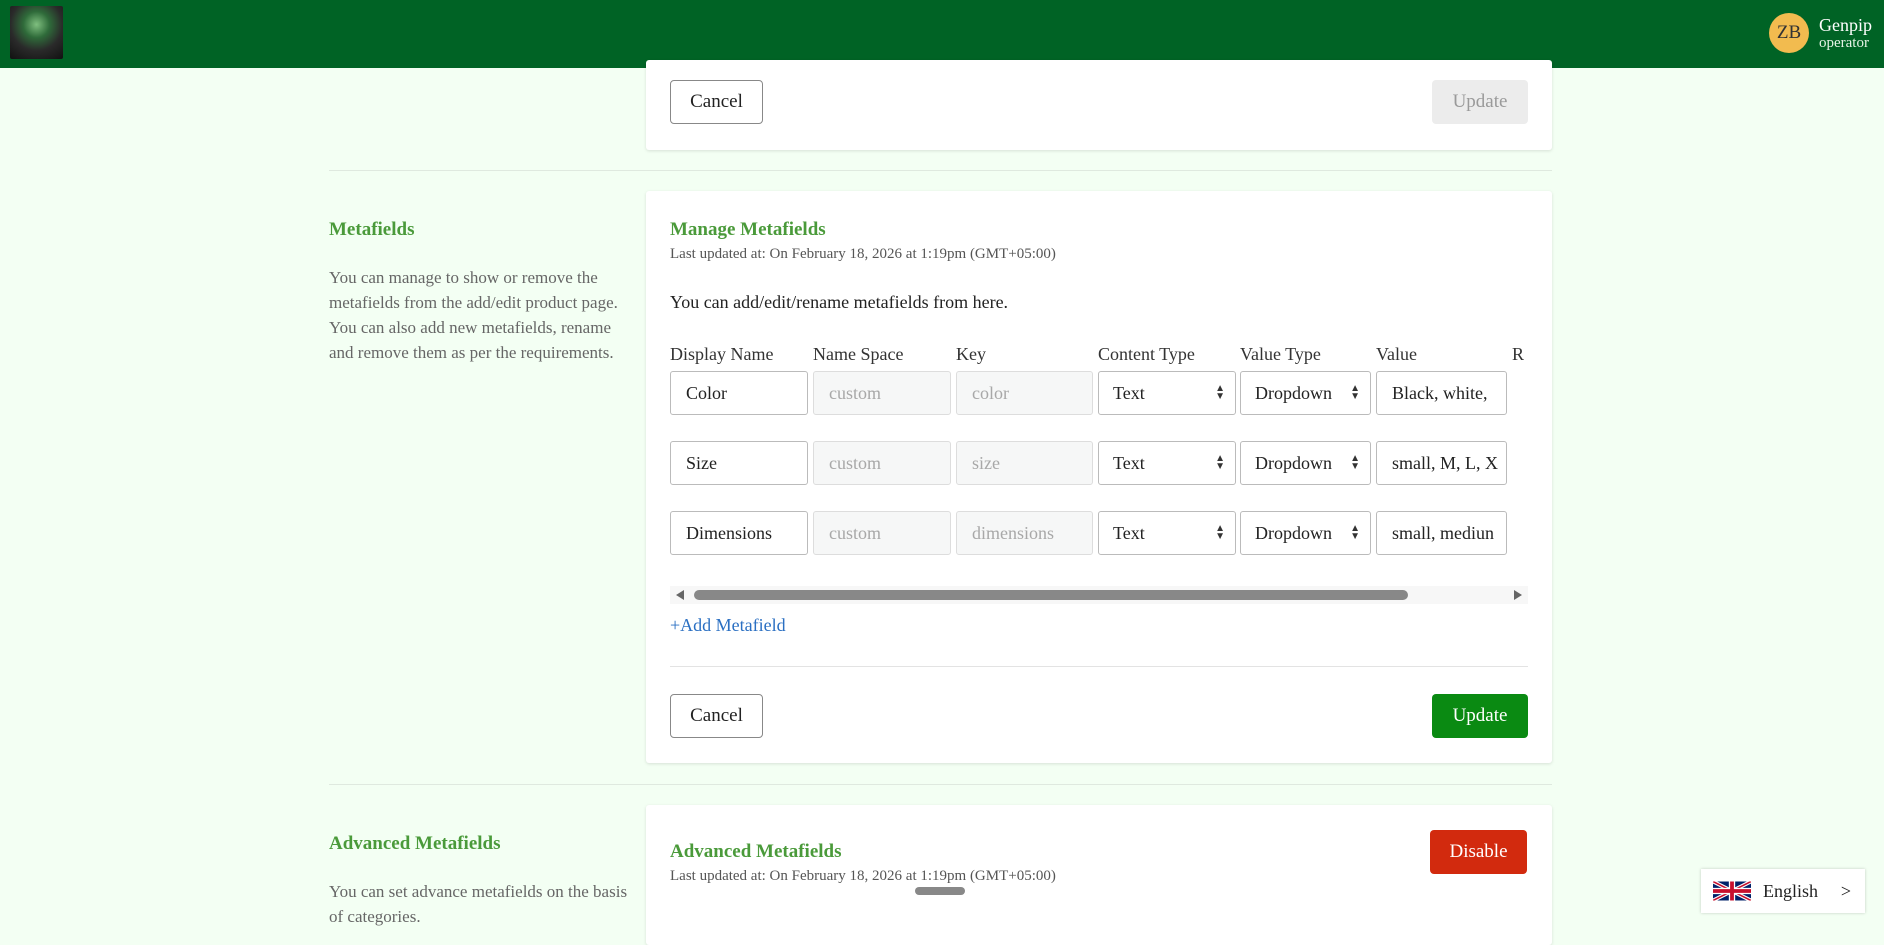 This screenshot has width=1884, height=945. Describe the element at coordinates (748, 229) in the screenshot. I see `card-title: Manage Metafields` at that location.